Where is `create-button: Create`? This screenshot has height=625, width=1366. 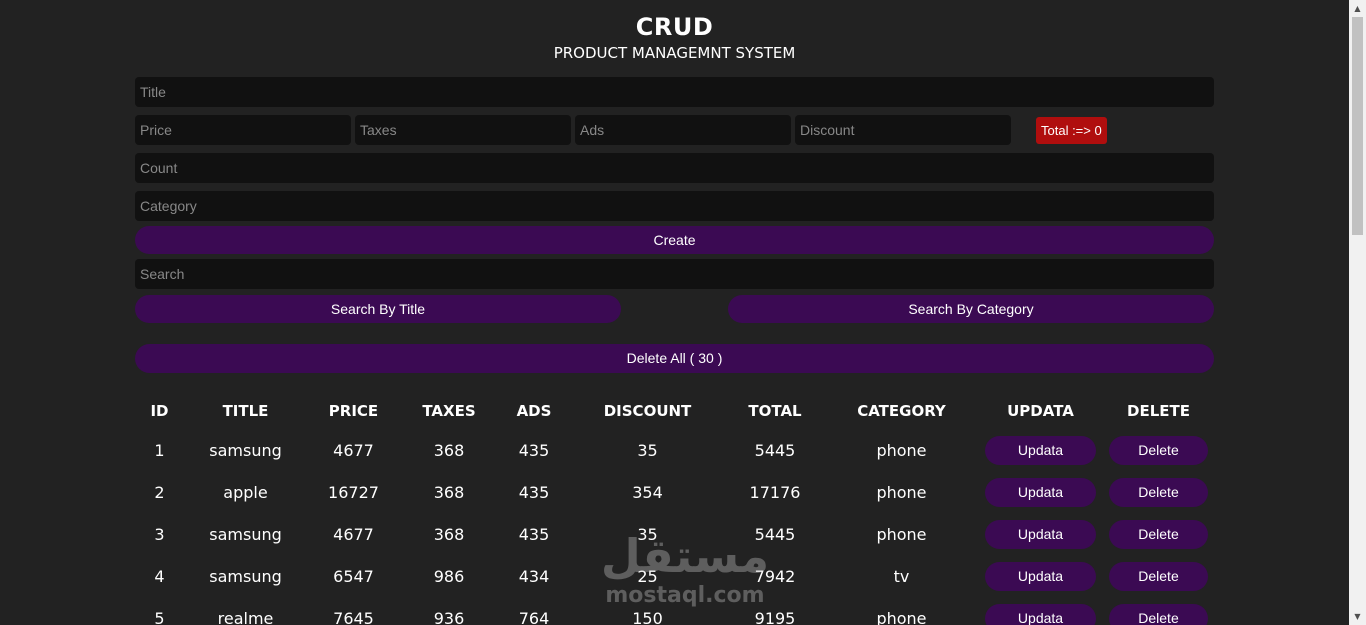 create-button: Create is located at coordinates (674, 240).